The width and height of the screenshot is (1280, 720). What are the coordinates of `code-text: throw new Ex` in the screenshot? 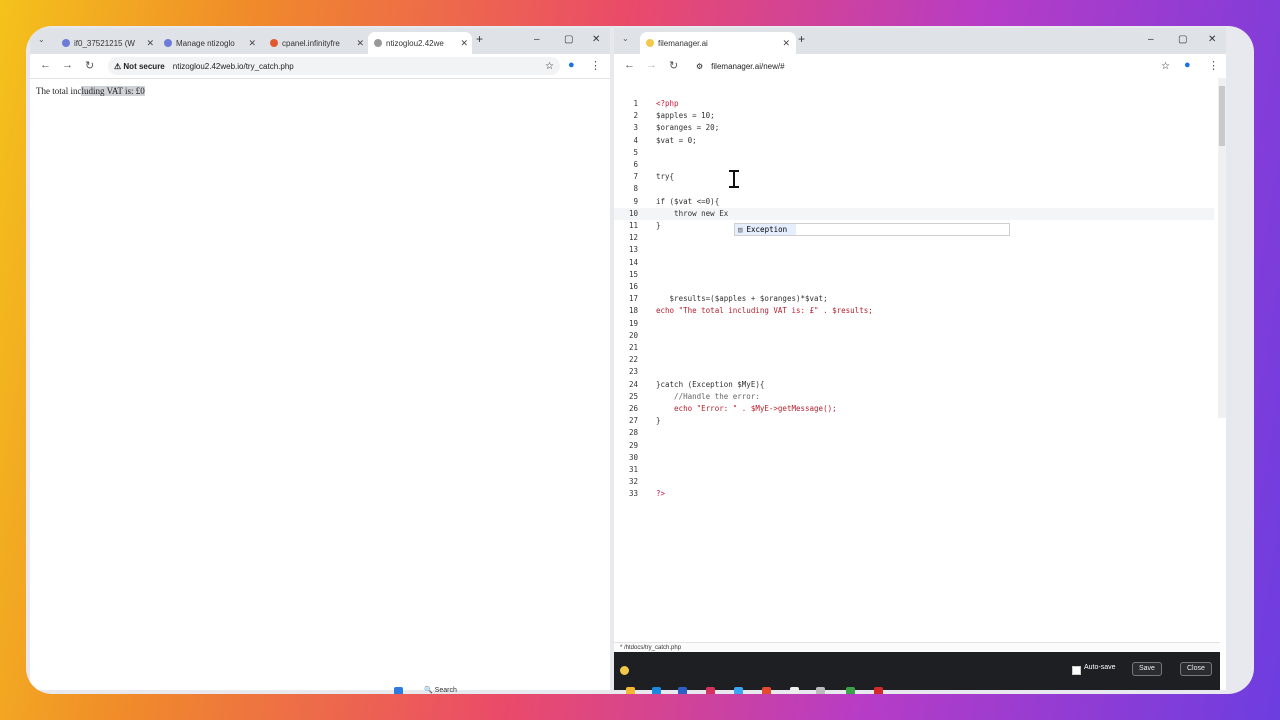 It's located at (692, 213).